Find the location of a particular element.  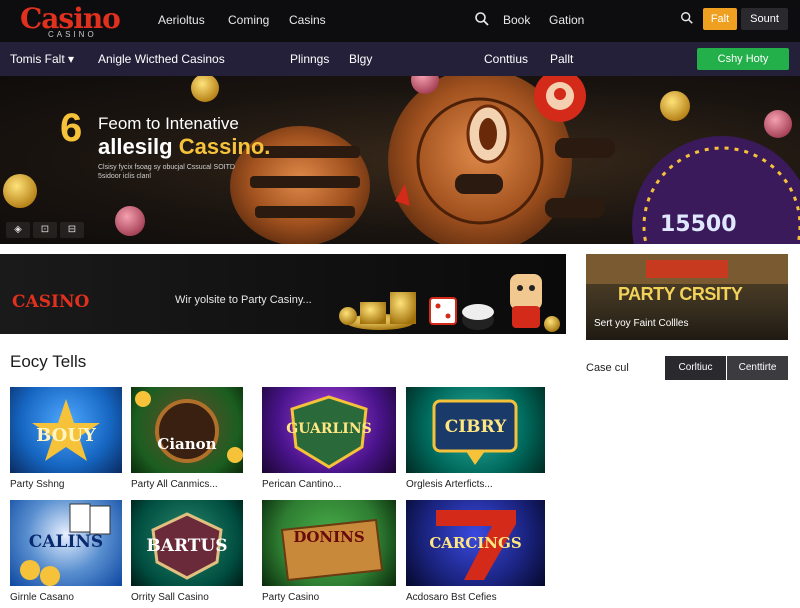

hero-control-1: ◈ is located at coordinates (18, 230).